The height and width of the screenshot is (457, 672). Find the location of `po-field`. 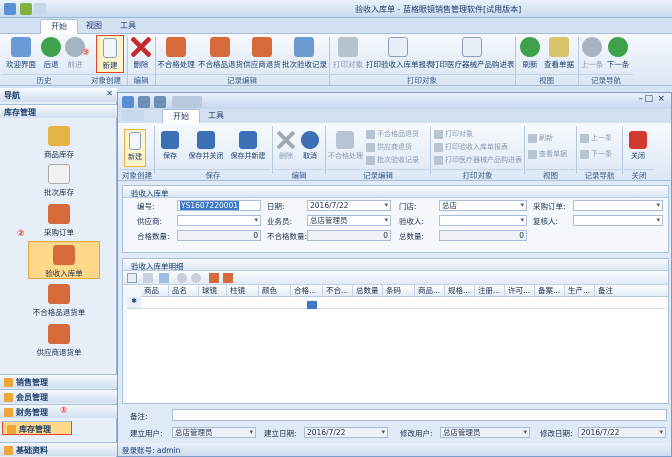

po-field is located at coordinates (618, 205).